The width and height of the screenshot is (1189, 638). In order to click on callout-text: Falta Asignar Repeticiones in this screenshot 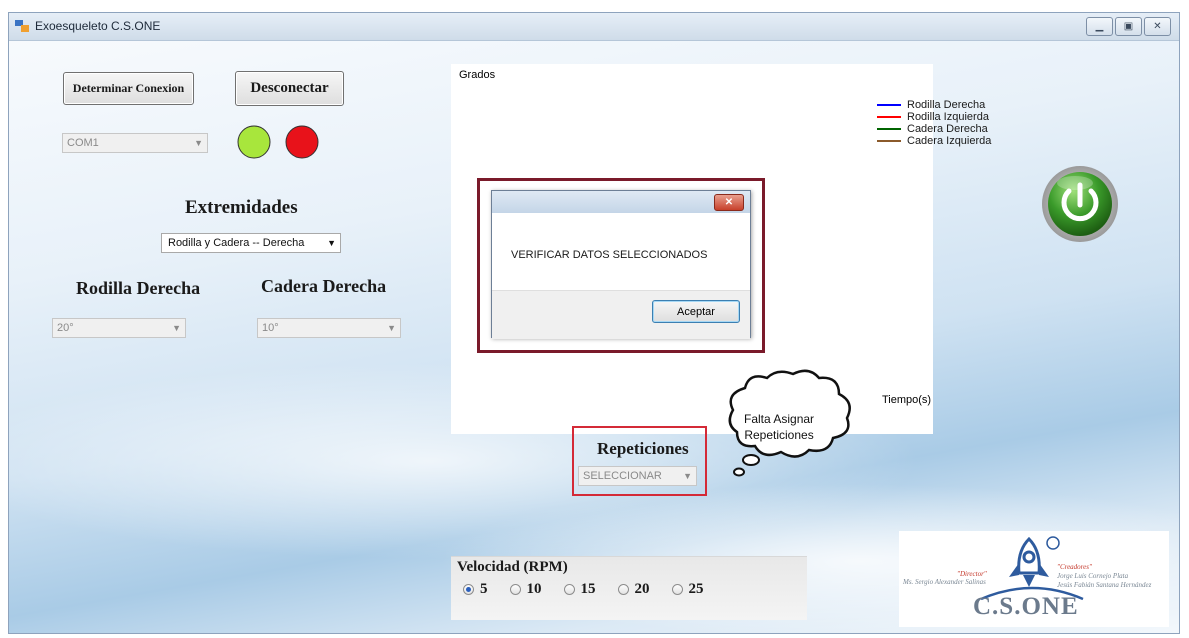, I will do `click(779, 427)`.